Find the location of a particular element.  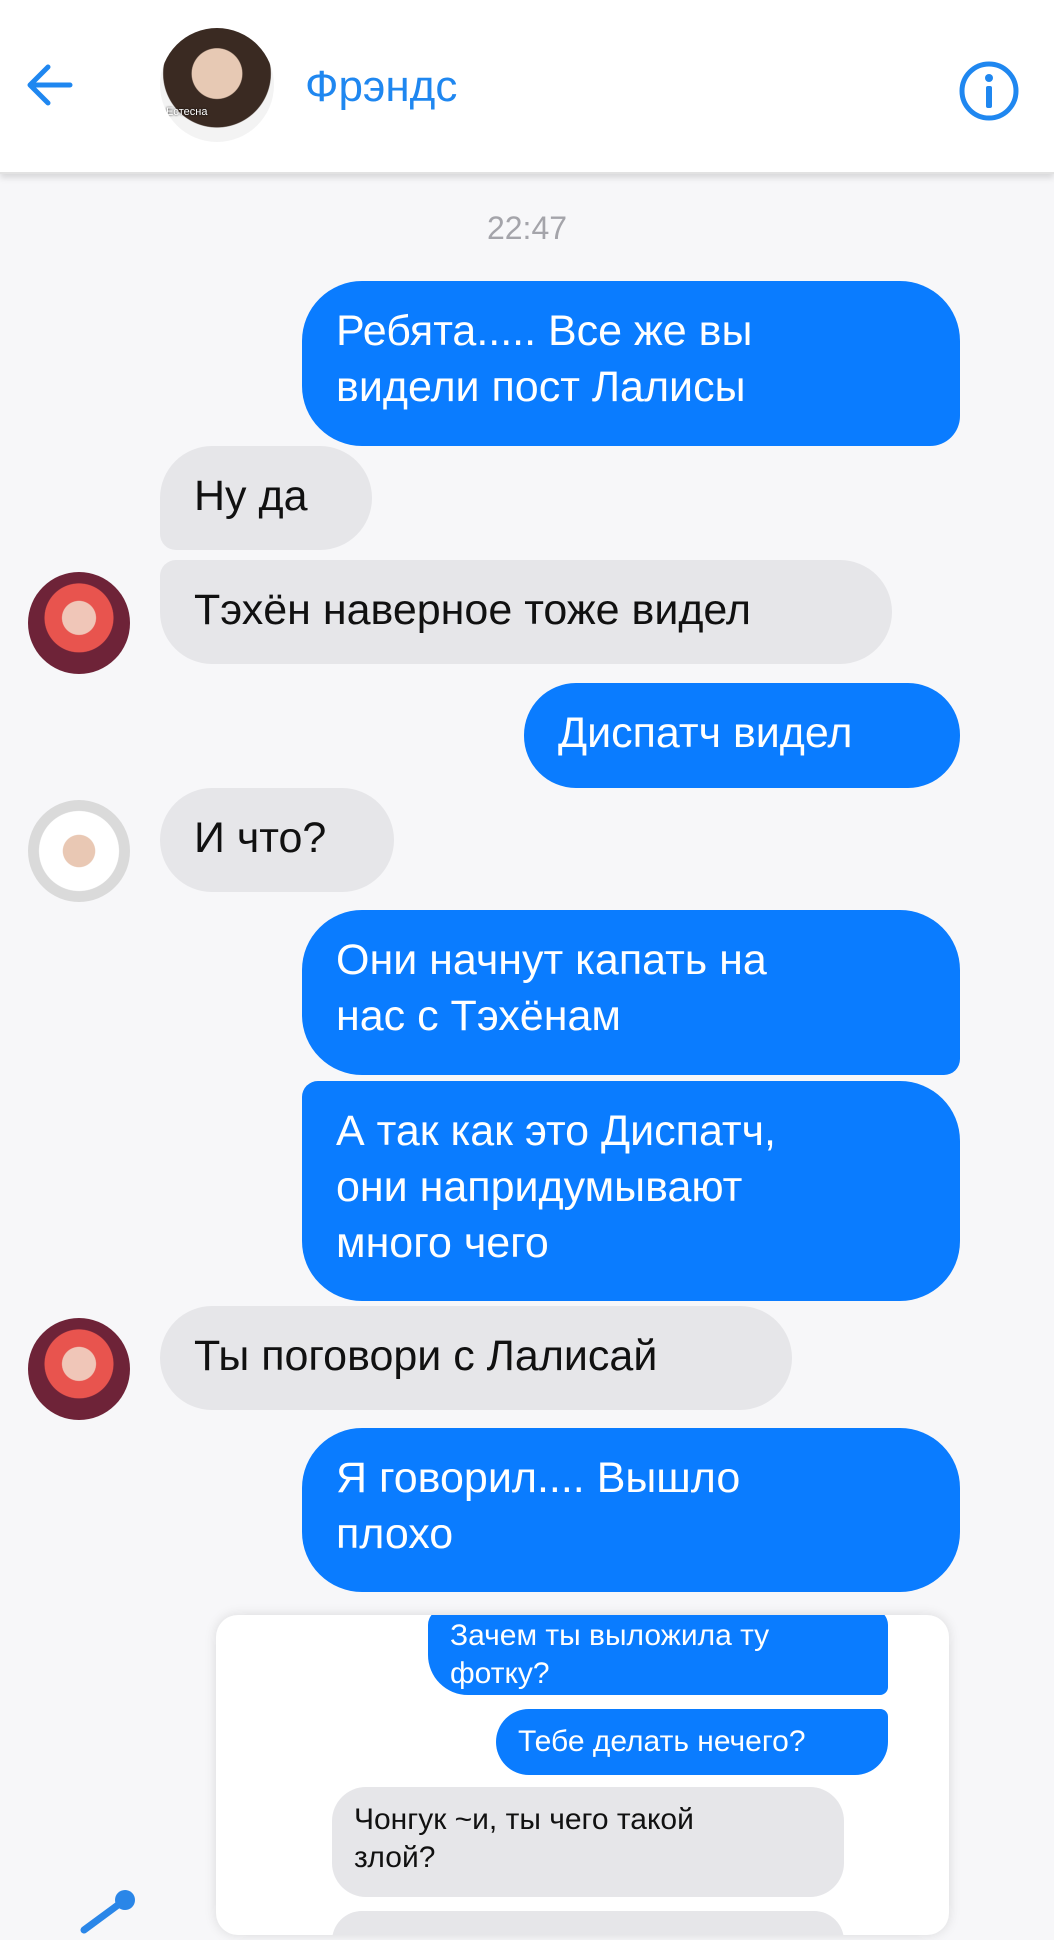

embedded-message-incoming: Чонгук ~и, ты чего такой злой? is located at coordinates (588, 1842).